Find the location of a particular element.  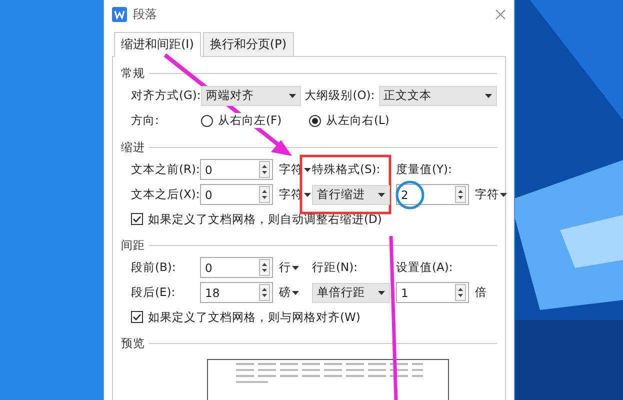

radio-label: 从右向左(F) is located at coordinates (250, 120).